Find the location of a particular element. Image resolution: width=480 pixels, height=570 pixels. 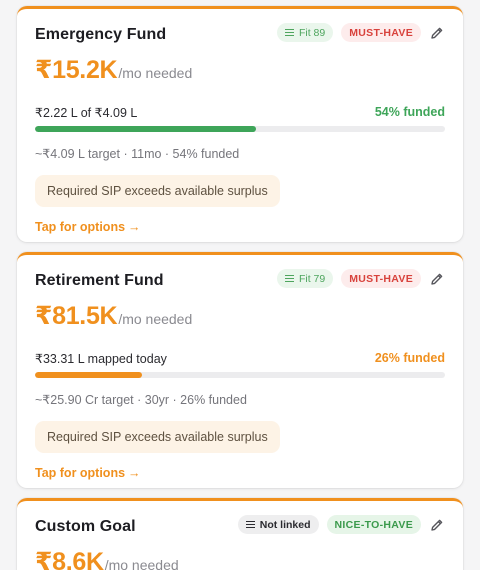

monthly-amount: ₹8.6K is located at coordinates (69, 559).